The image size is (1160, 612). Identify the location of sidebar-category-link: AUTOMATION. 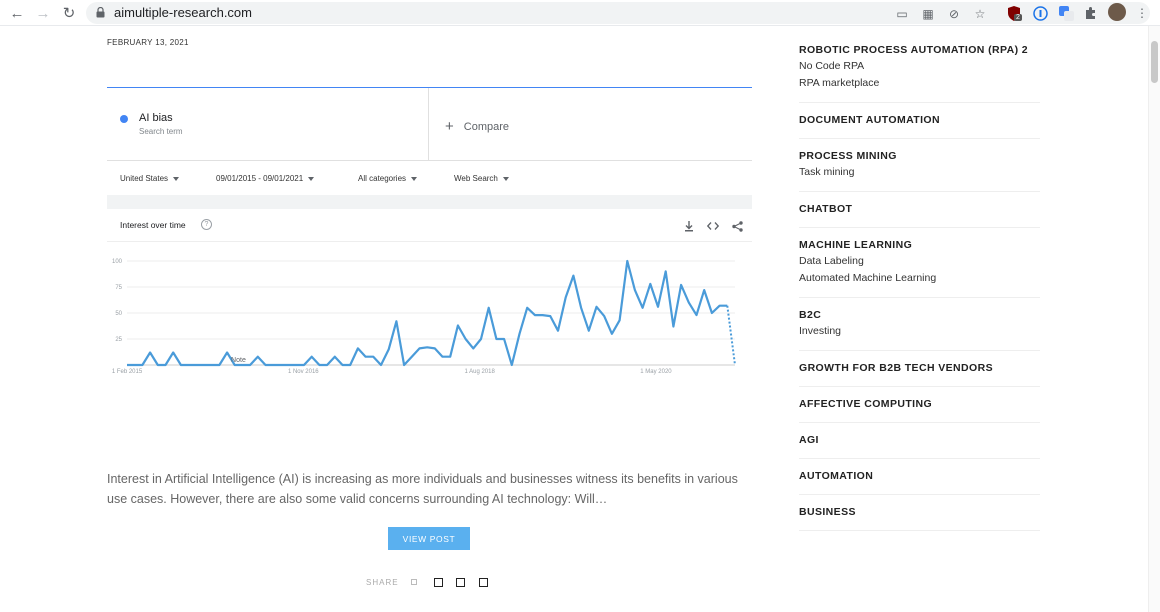
(919, 476).